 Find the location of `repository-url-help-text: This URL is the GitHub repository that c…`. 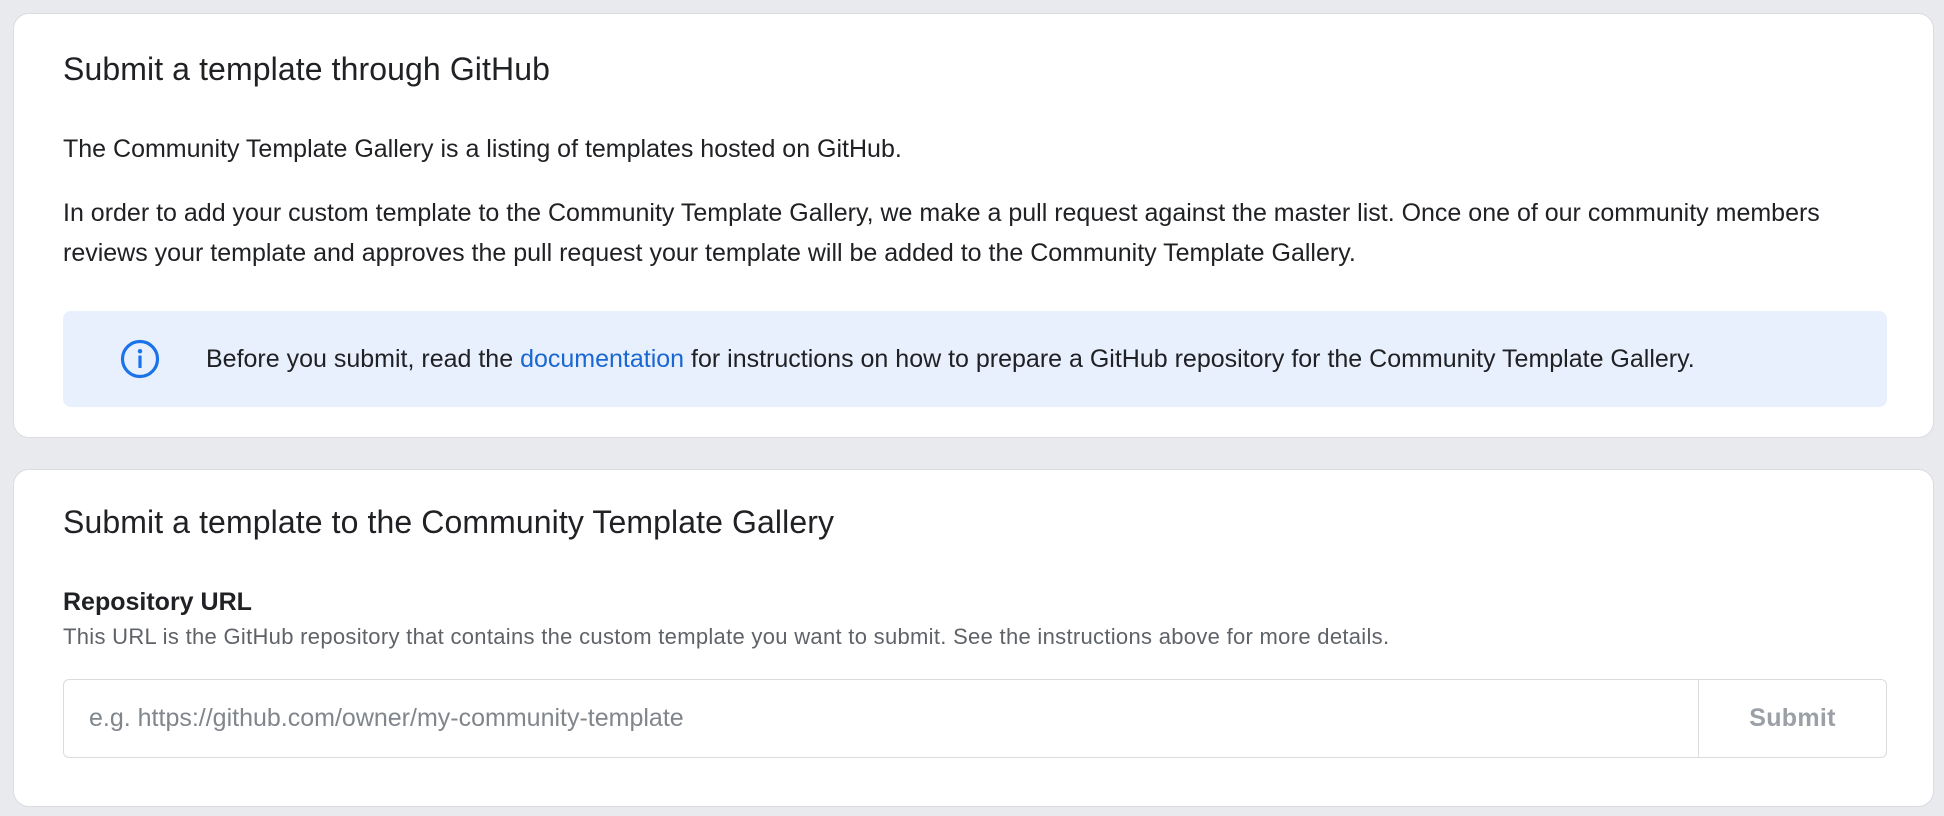

repository-url-help-text: This URL is the GitHub repository that c… is located at coordinates (726, 636).